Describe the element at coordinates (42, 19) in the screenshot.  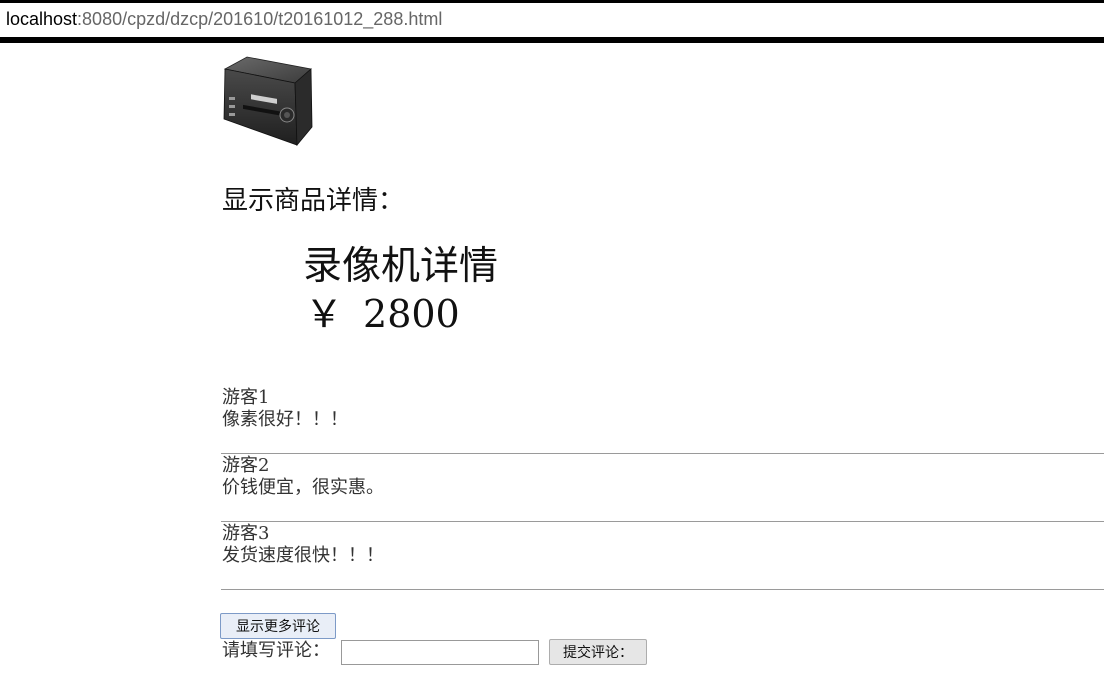
I see `url-host: localhost` at that location.